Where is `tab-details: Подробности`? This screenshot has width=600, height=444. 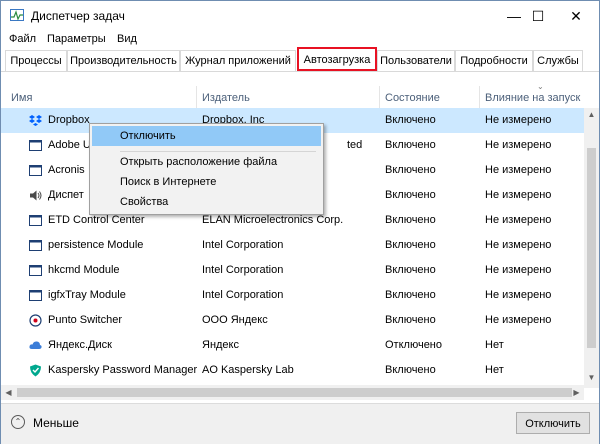 tab-details: Подробности is located at coordinates (494, 60).